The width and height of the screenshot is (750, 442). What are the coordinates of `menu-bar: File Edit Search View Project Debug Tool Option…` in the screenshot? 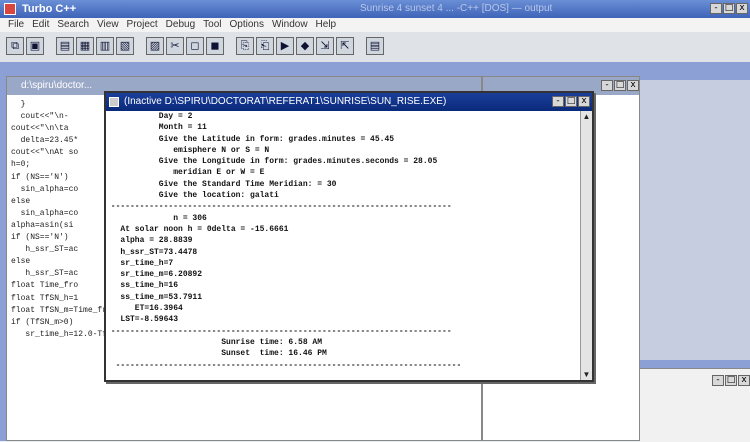 It's located at (375, 25).